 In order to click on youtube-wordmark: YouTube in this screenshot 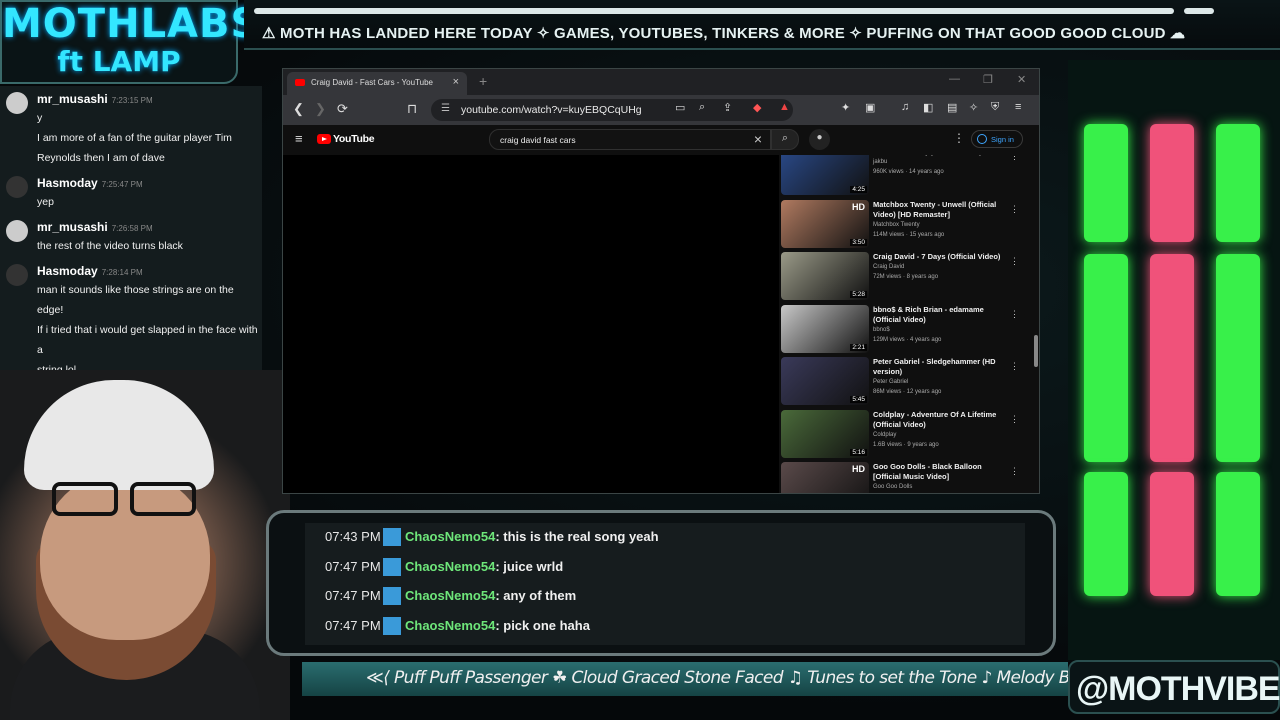, I will do `click(354, 139)`.